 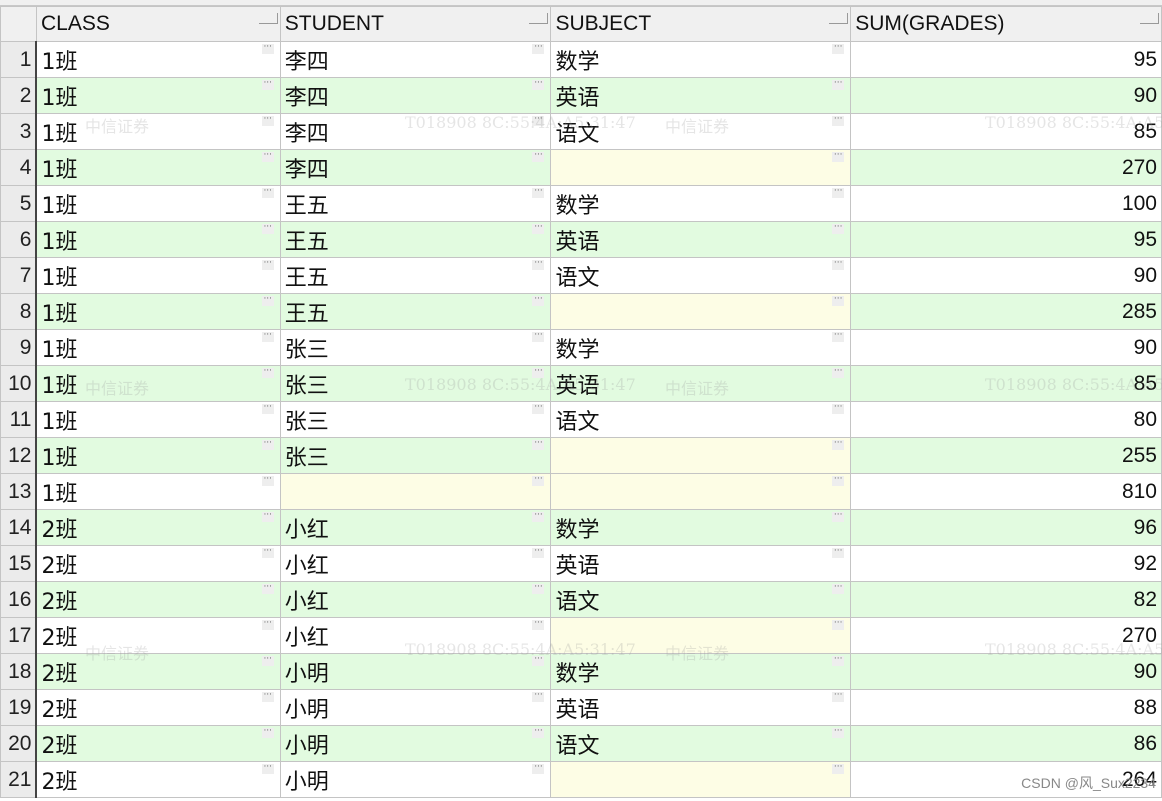 What do you see at coordinates (19, 491) in the screenshot?
I see `row-number: 13` at bounding box center [19, 491].